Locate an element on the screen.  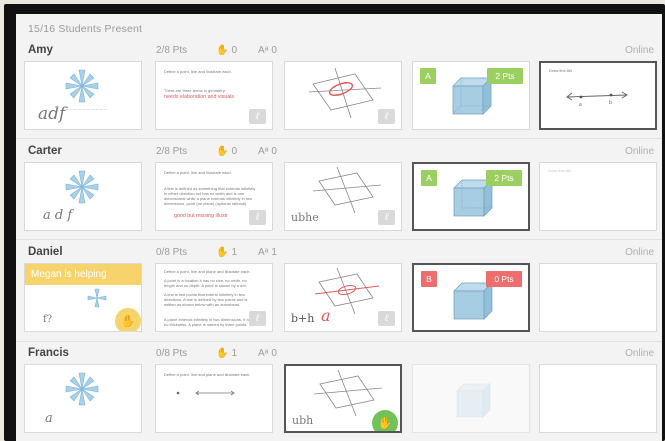
teacher-note: needs elaboration and visuals is located at coordinates (199, 97).